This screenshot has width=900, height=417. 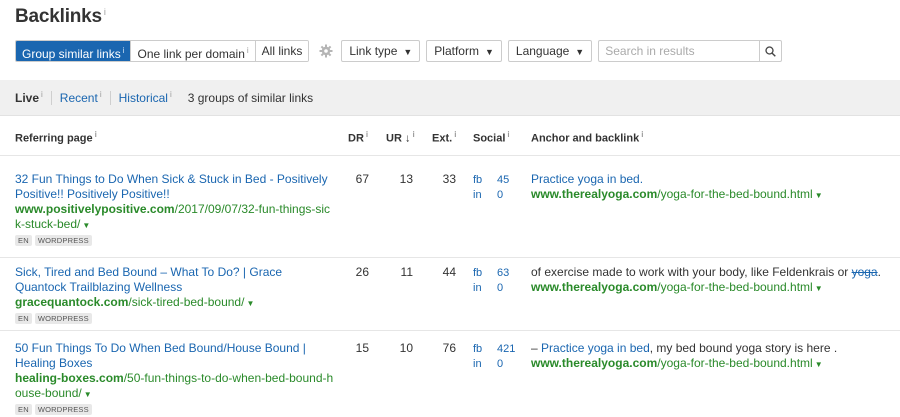 I want to click on column-anchor: Anchor and backlink i, so click(x=587, y=137).